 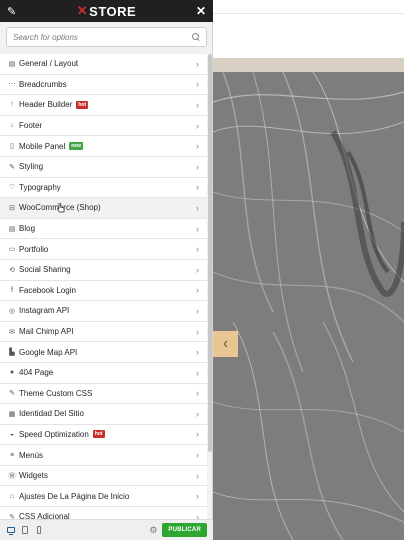 What do you see at coordinates (12, 208) in the screenshot?
I see `cart-icon: ⊟` at bounding box center [12, 208].